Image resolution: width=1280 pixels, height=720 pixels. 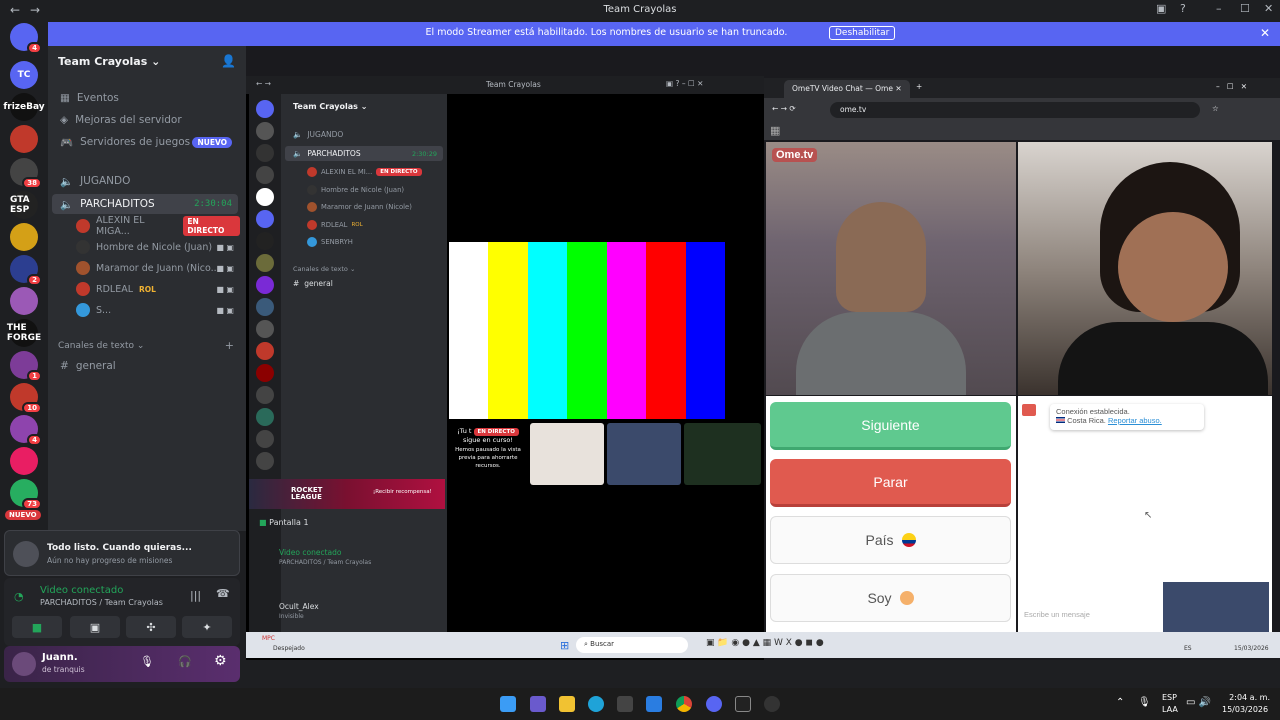 I want to click on server-icon: THE FORGE, so click(x=24, y=333).